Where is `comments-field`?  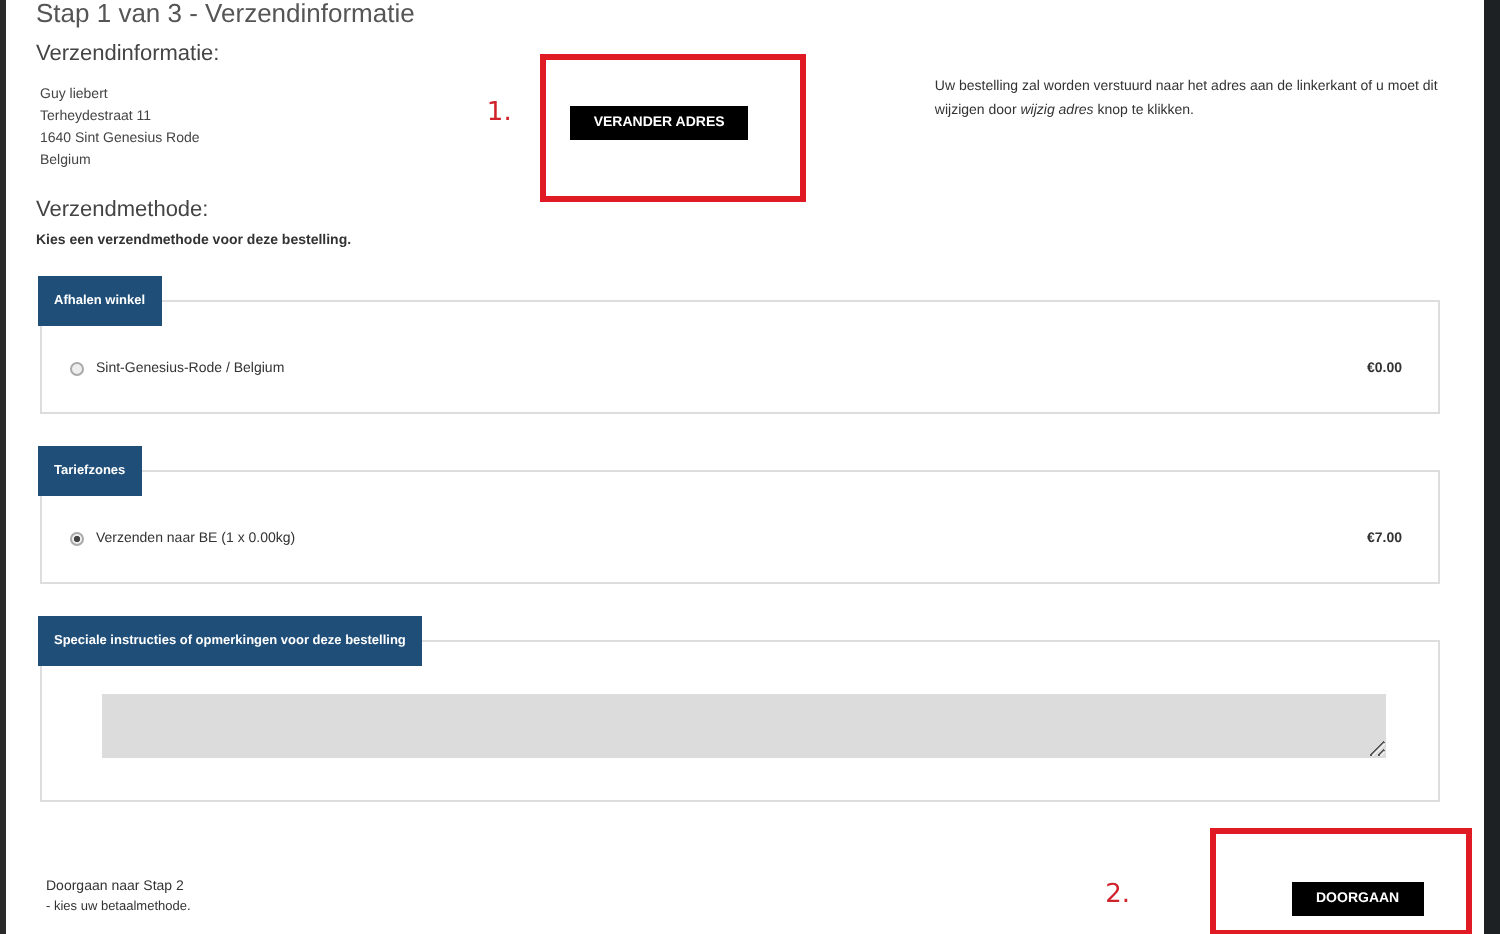 comments-field is located at coordinates (744, 725).